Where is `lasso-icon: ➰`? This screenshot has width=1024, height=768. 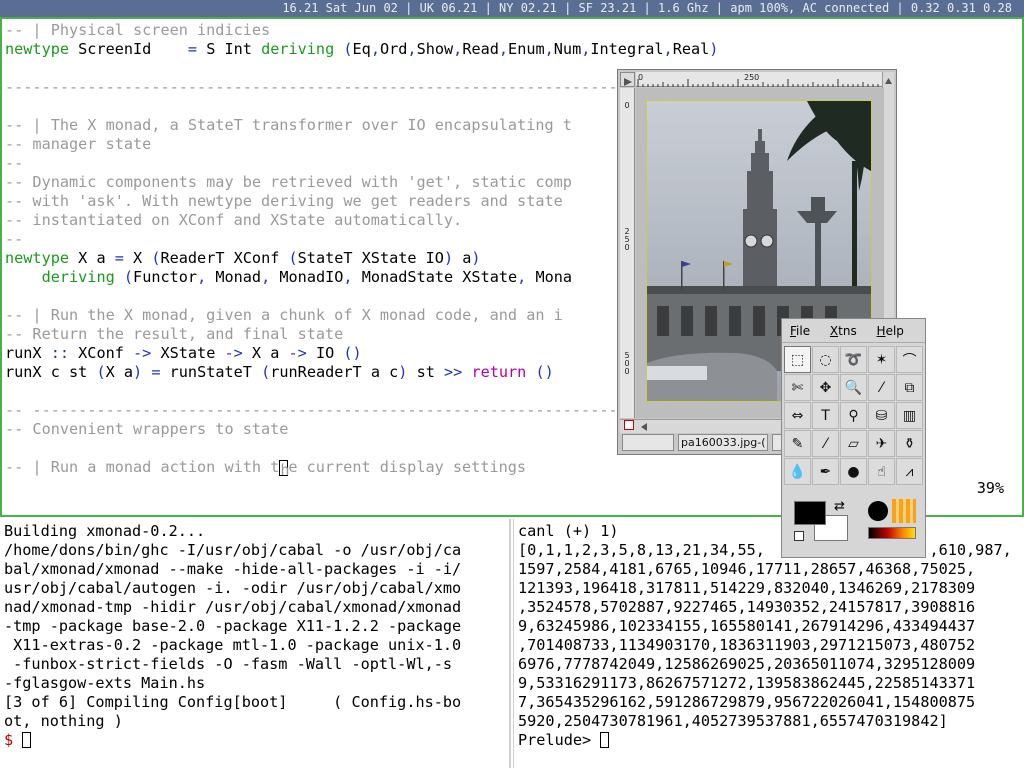 lasso-icon: ➰ is located at coordinates (853, 359).